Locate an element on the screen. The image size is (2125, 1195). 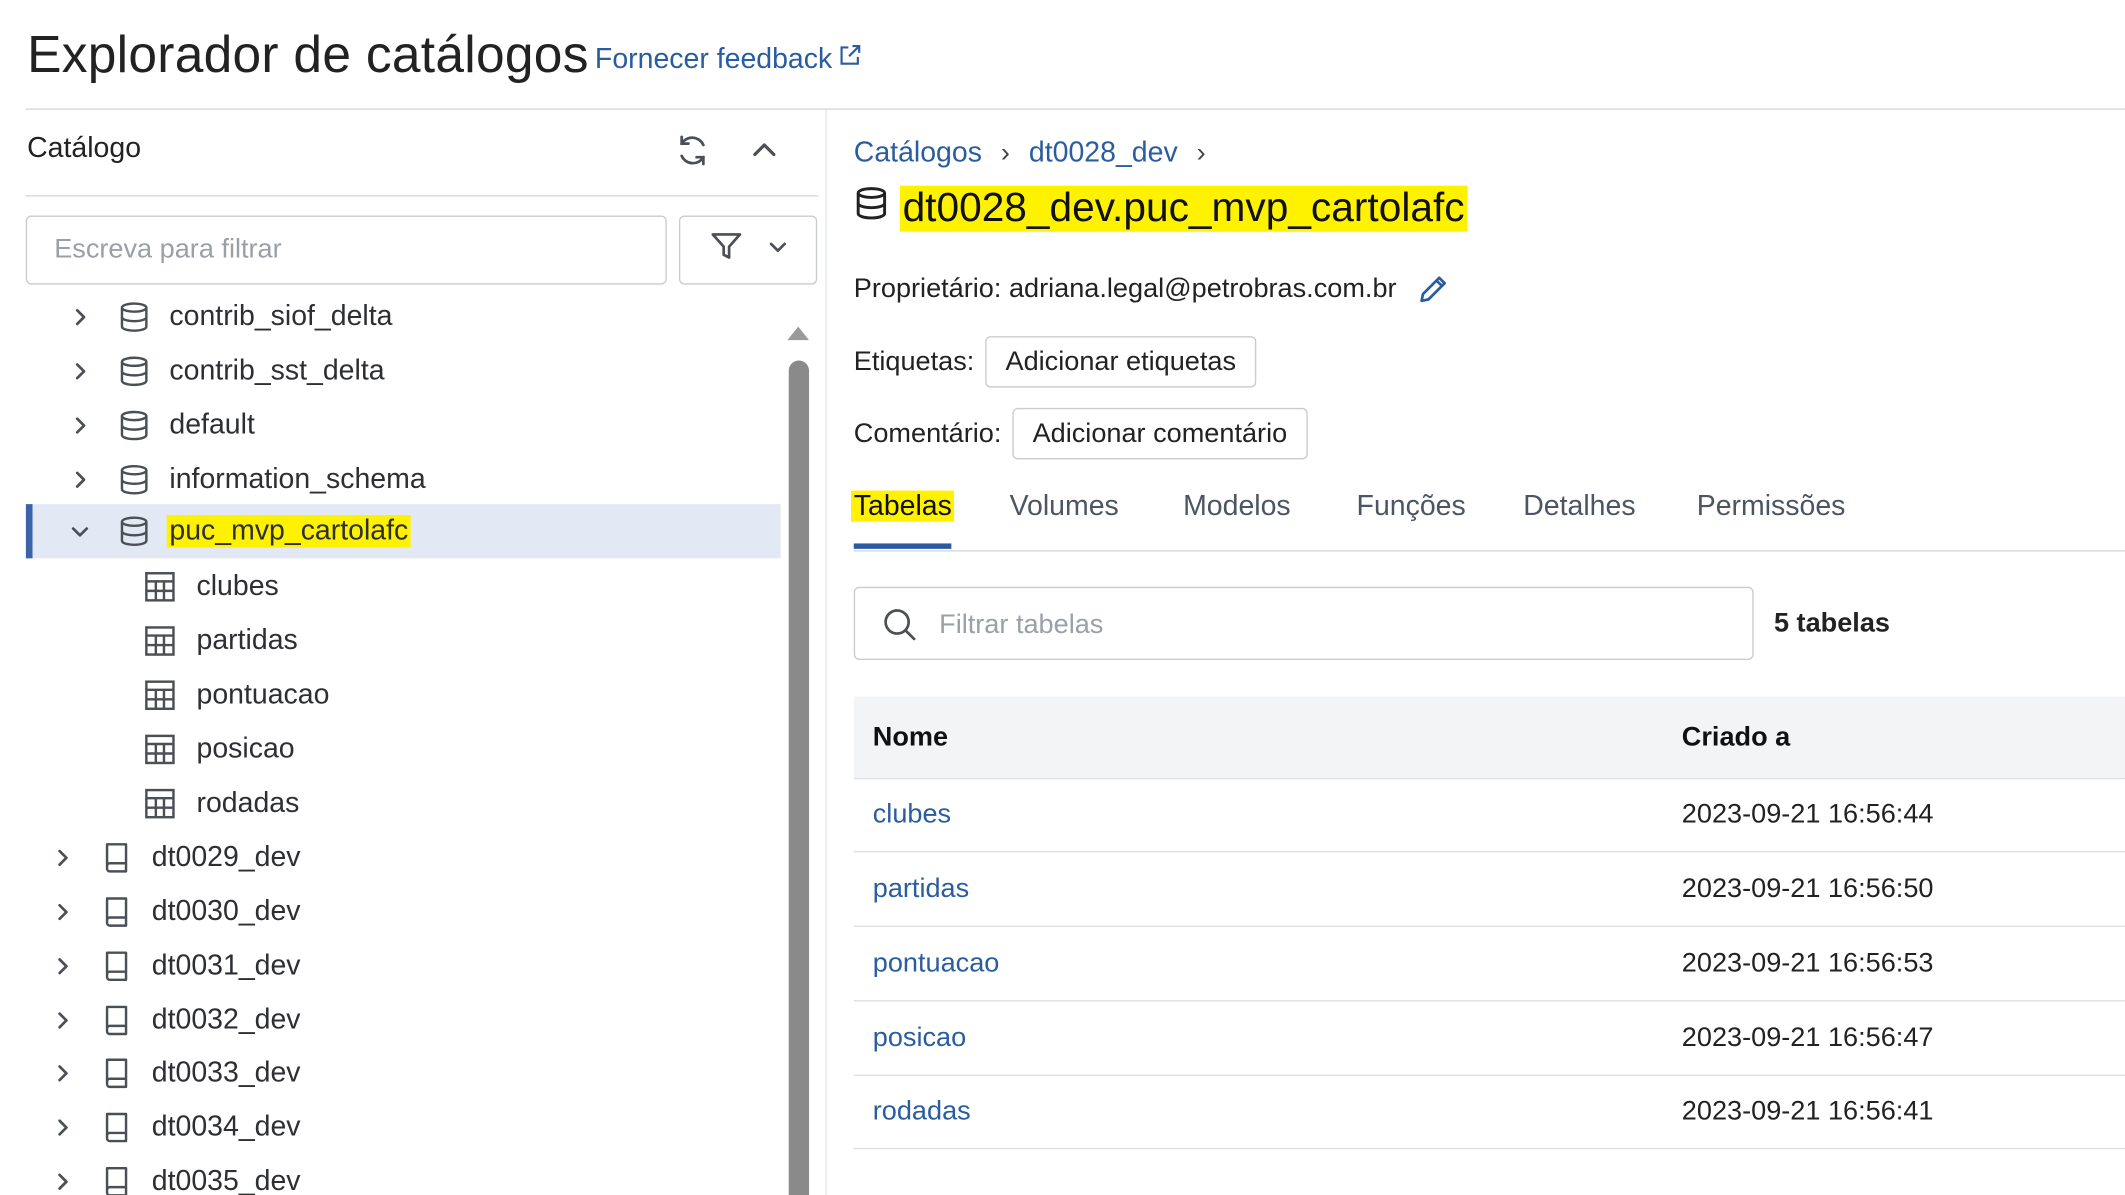
refresh-button is located at coordinates (692, 152).